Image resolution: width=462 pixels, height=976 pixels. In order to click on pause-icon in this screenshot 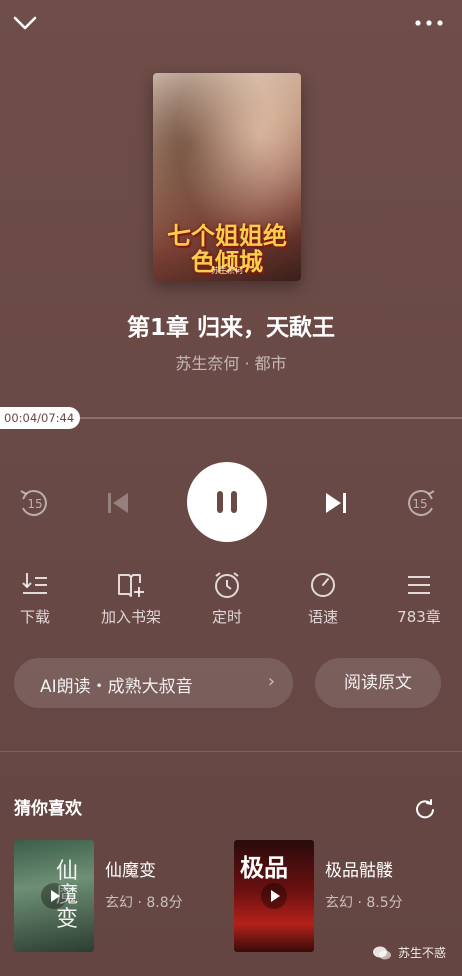, I will do `click(220, 502)`.